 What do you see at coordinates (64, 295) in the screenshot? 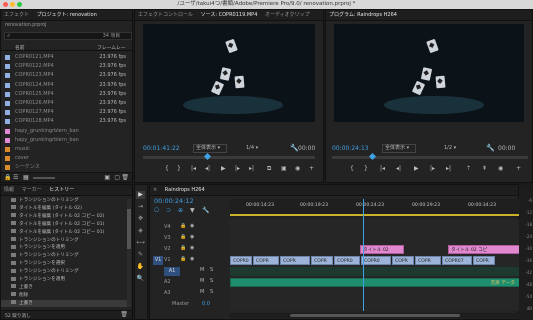
I see `history-item: 削除` at bounding box center [64, 295].